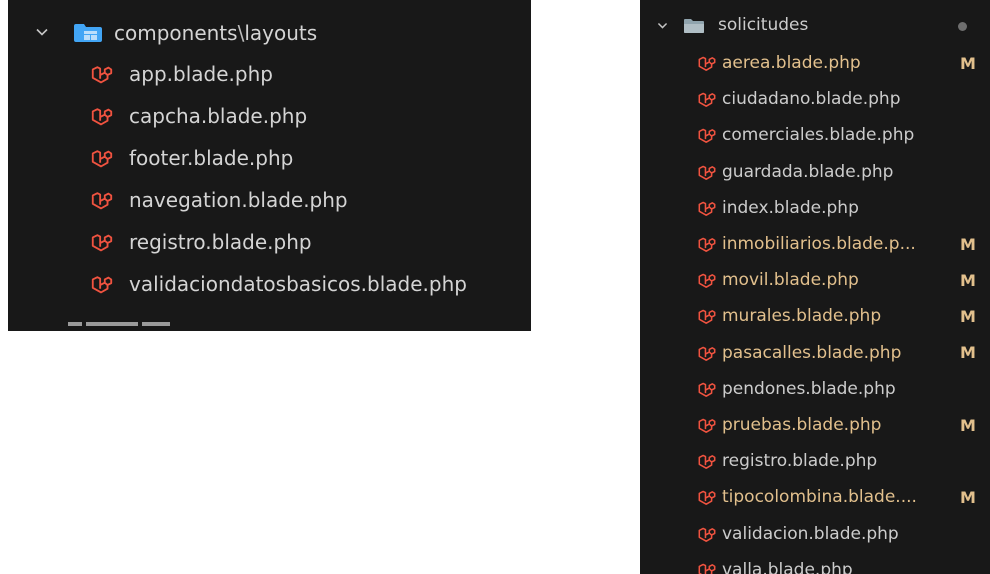  I want to click on folder-row-components-layouts: components\layouts, so click(269, 33).